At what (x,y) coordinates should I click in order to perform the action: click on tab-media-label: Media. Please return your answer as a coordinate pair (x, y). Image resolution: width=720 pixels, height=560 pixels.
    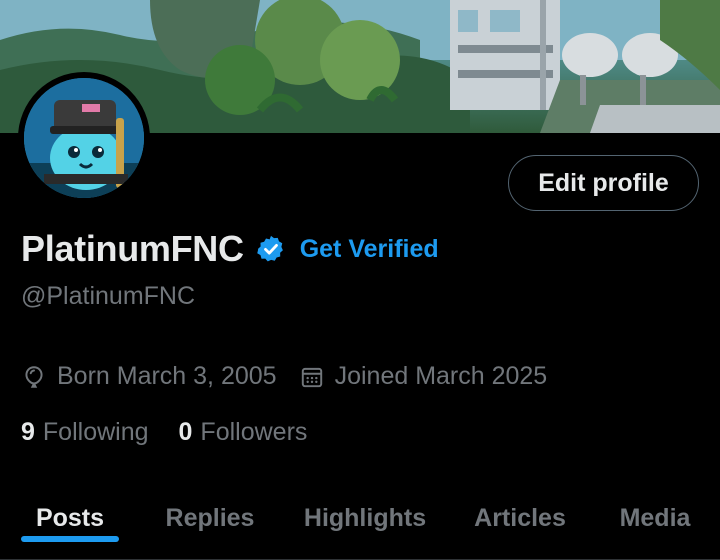
    Looking at the image, I should click on (655, 517).